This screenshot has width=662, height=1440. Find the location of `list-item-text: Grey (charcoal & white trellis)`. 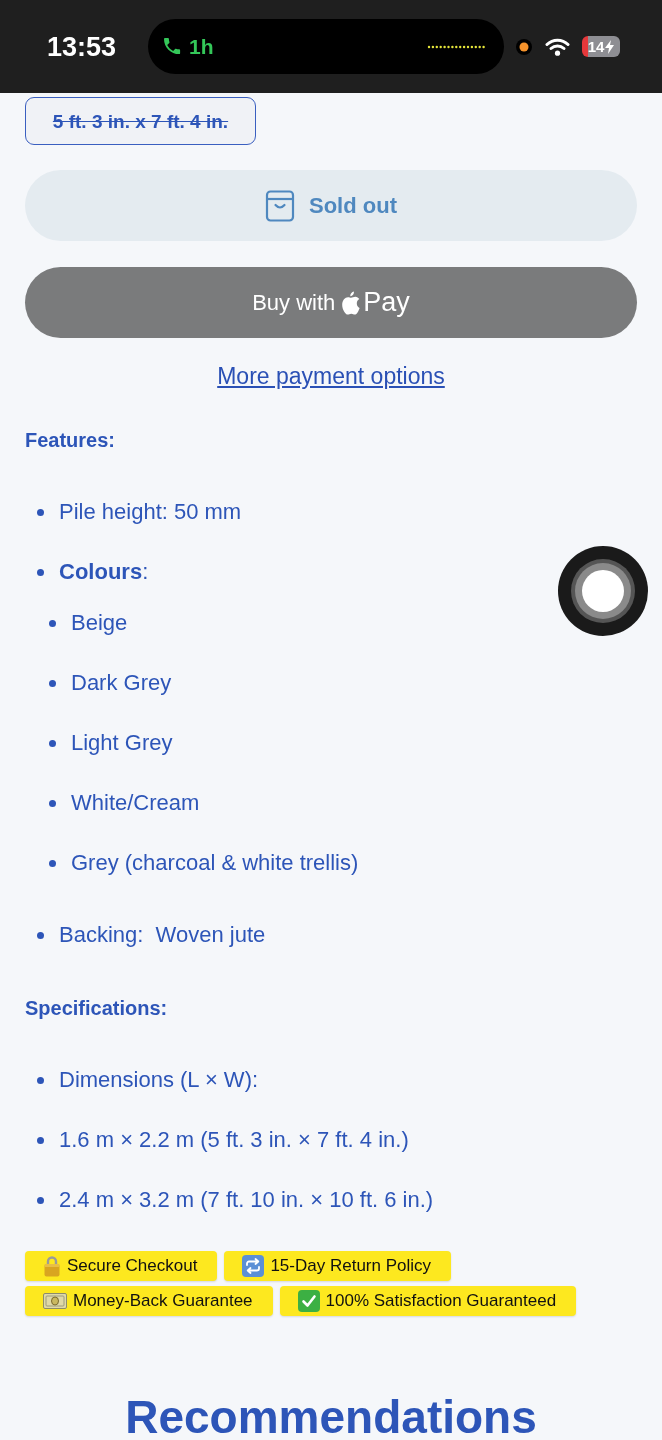

list-item-text: Grey (charcoal & white trellis) is located at coordinates (215, 863).